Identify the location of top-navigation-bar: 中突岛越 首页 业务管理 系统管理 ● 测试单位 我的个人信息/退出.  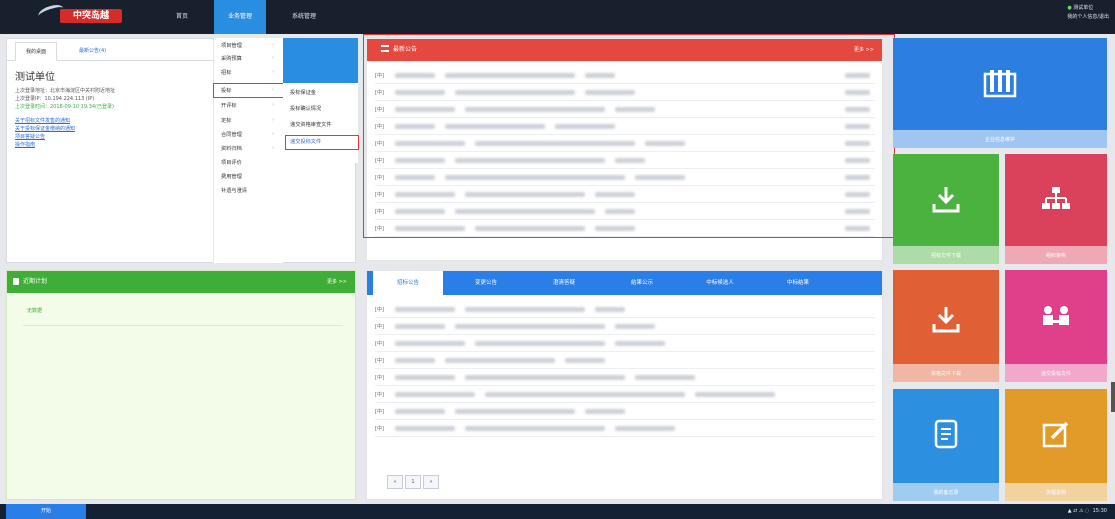
(557, 17).